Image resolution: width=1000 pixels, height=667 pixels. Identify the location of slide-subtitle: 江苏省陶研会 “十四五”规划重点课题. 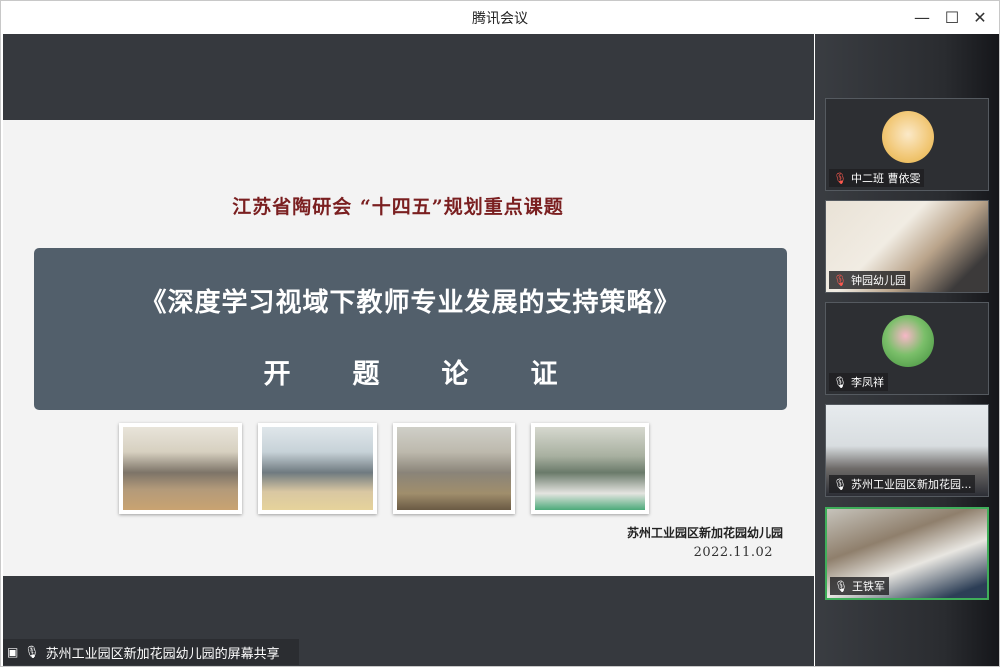
(398, 207).